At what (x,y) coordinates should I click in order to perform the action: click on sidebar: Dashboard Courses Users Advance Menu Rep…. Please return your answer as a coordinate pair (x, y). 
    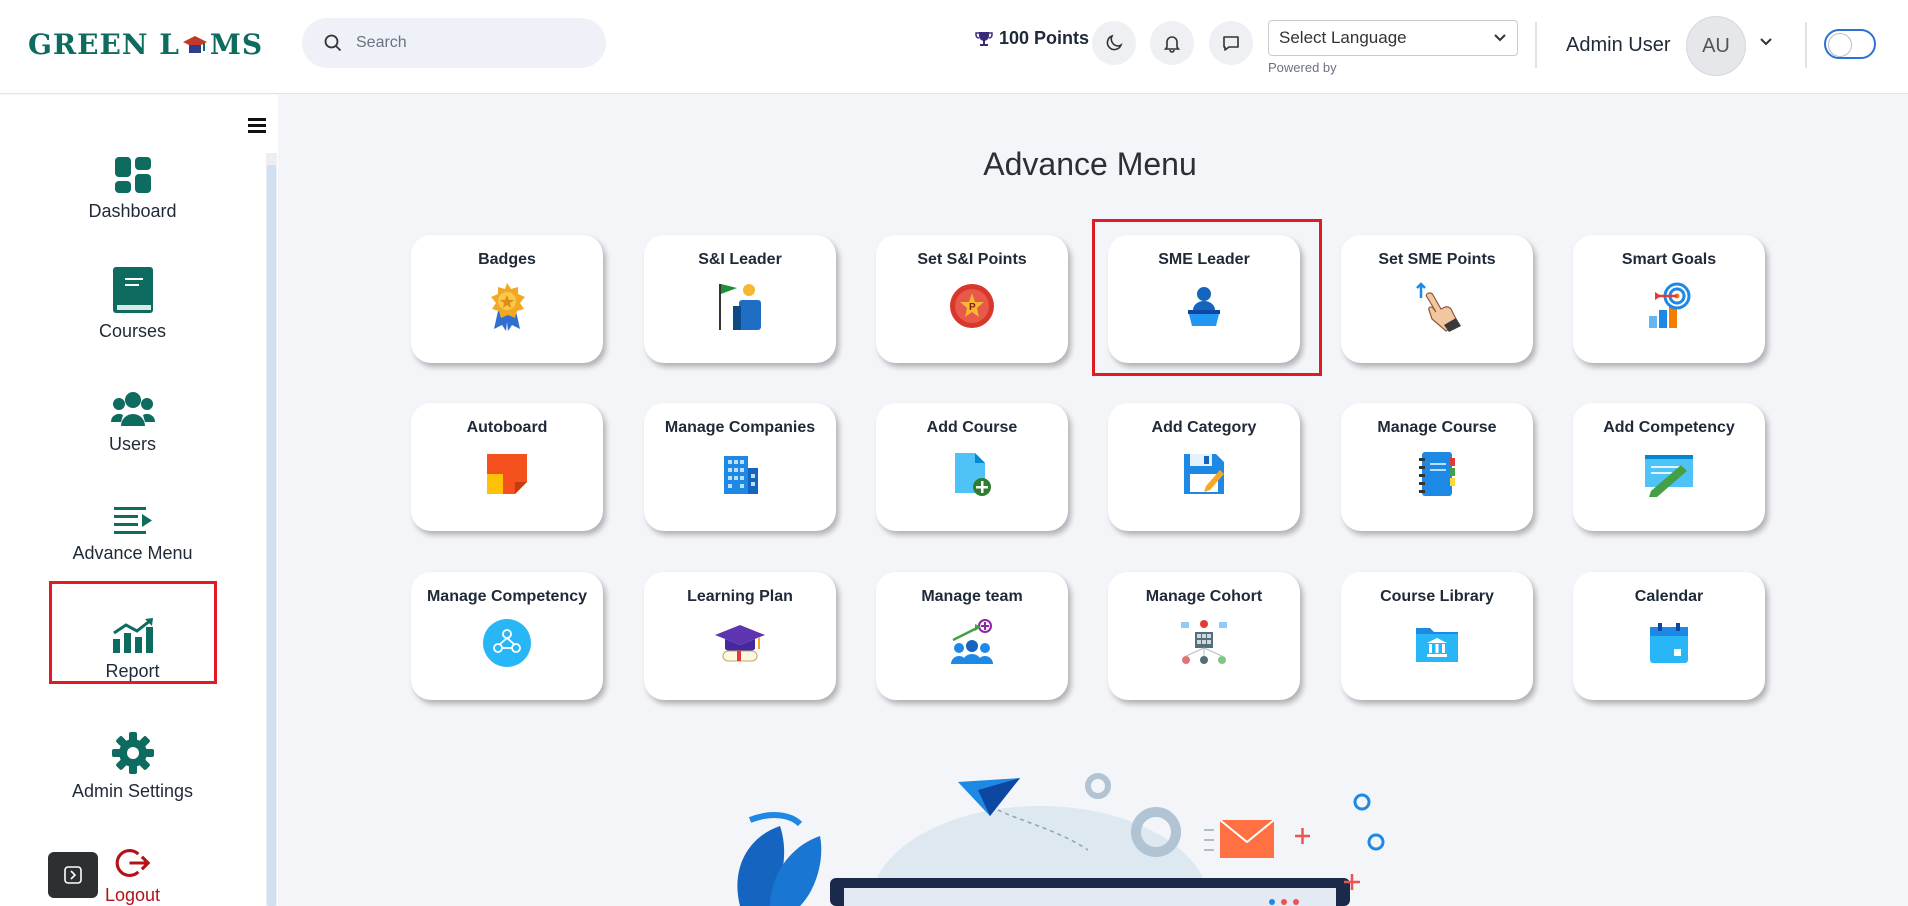
    Looking at the image, I should click on (139, 500).